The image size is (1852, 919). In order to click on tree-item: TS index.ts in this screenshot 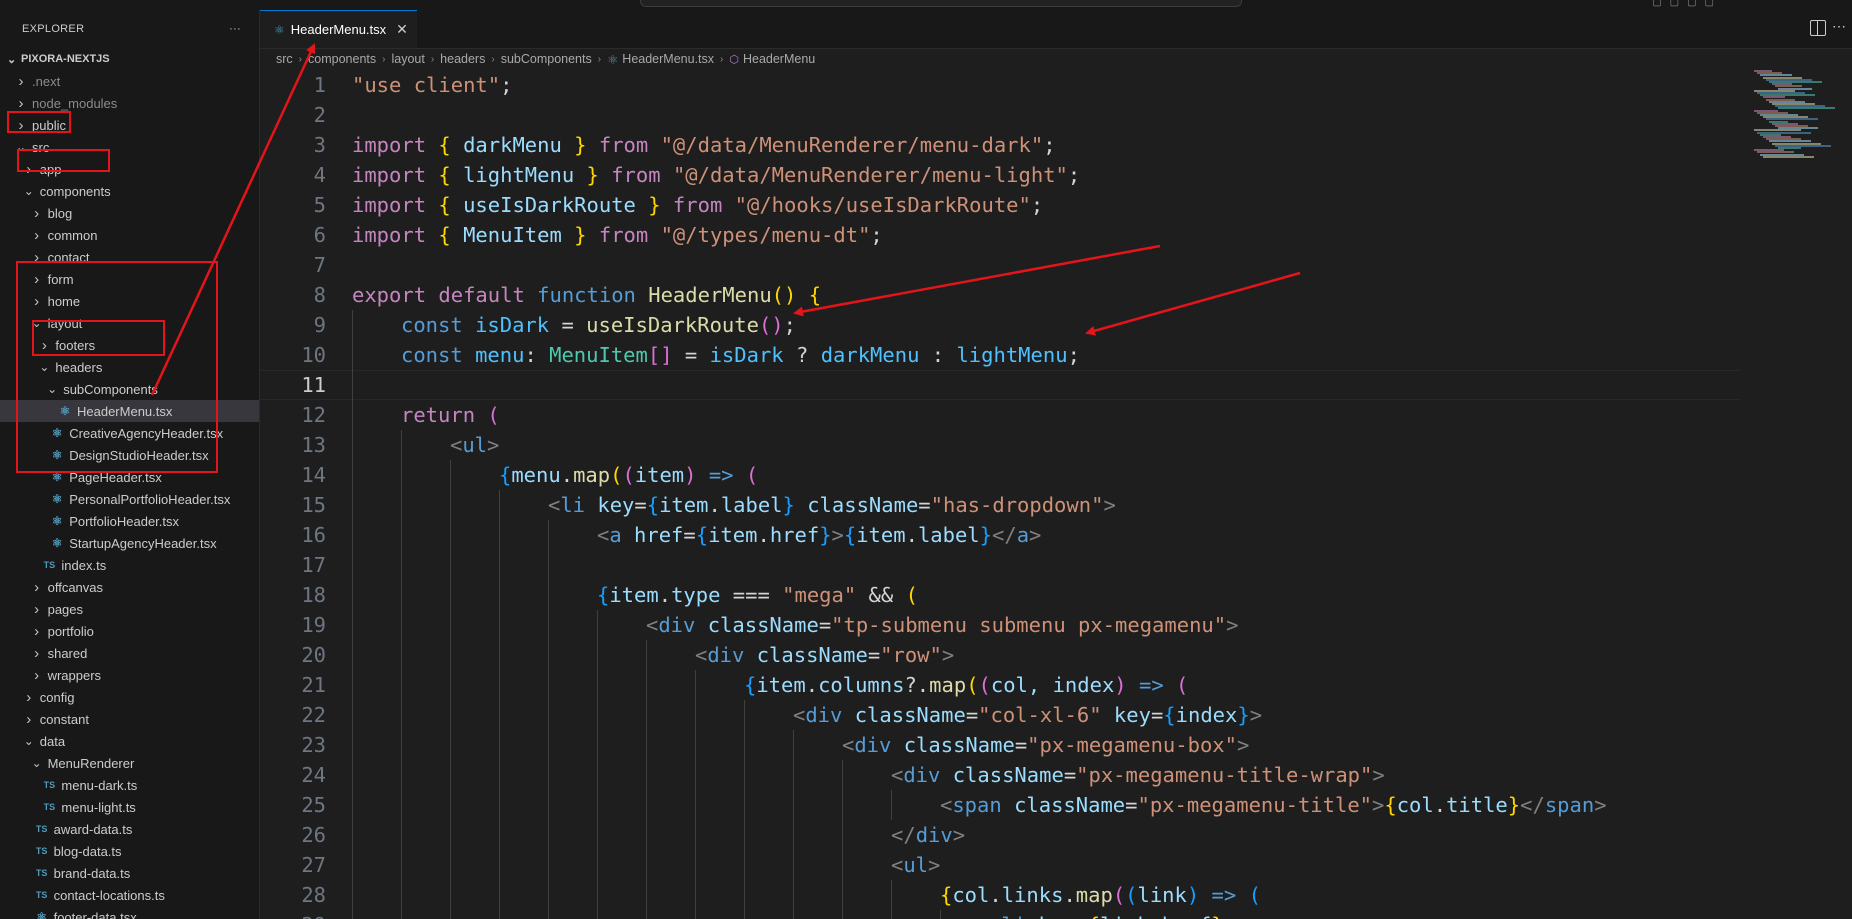, I will do `click(129, 565)`.